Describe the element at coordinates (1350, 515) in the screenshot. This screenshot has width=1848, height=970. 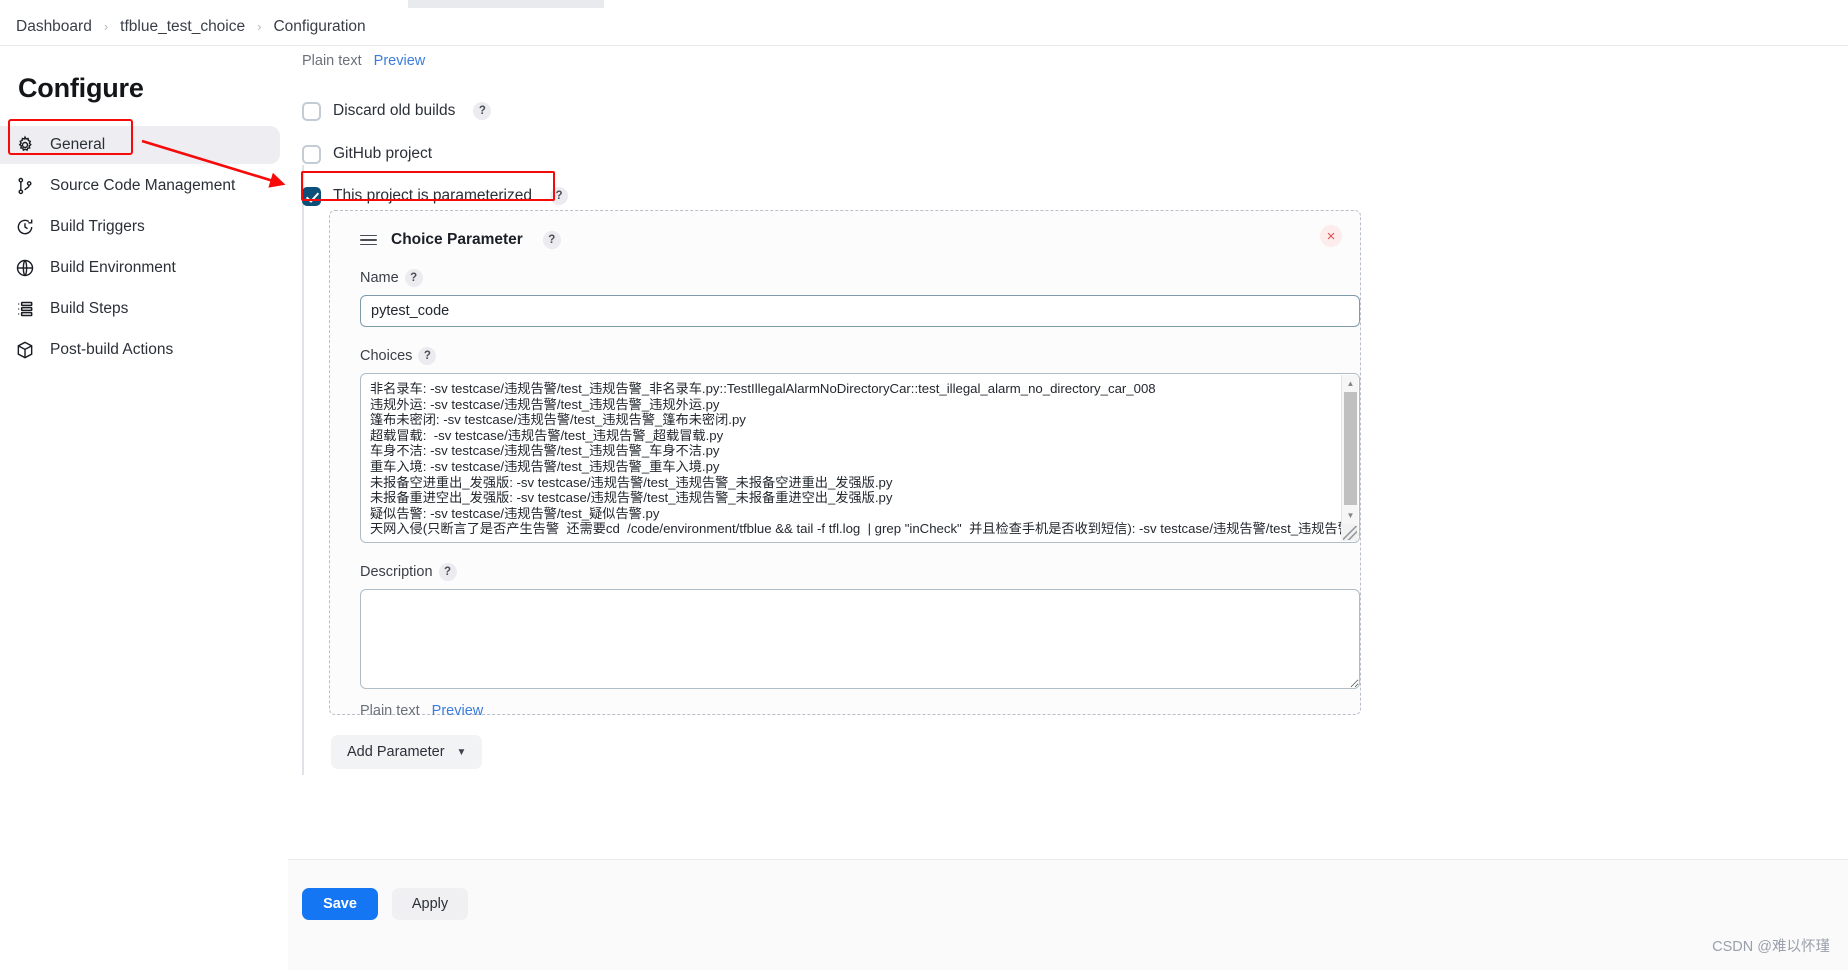
I see `scroll-down-icon: ▼` at that location.